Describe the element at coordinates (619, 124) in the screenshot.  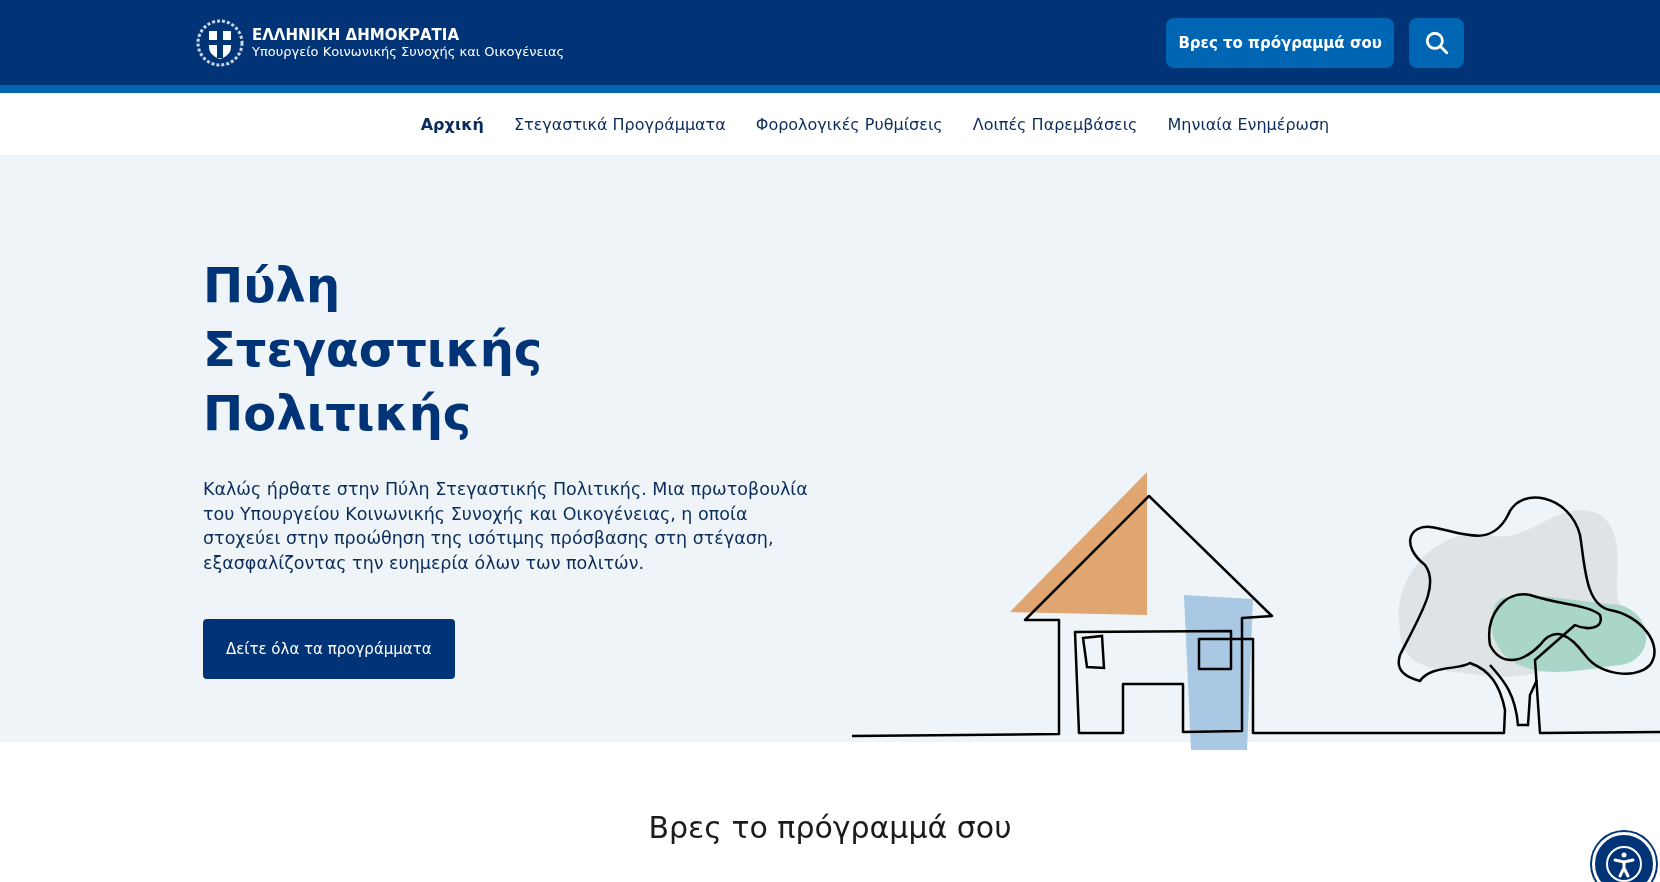
I see `nav-link: Στεγαστικά Προγράμματα` at that location.